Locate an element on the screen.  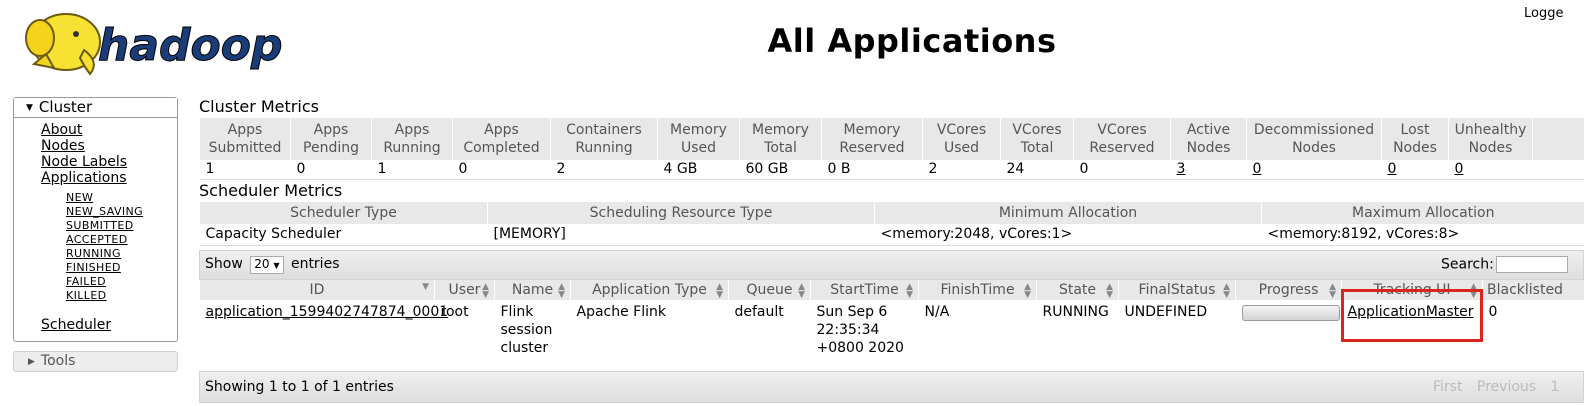
pagination-previous: Previous is located at coordinates (1506, 387).